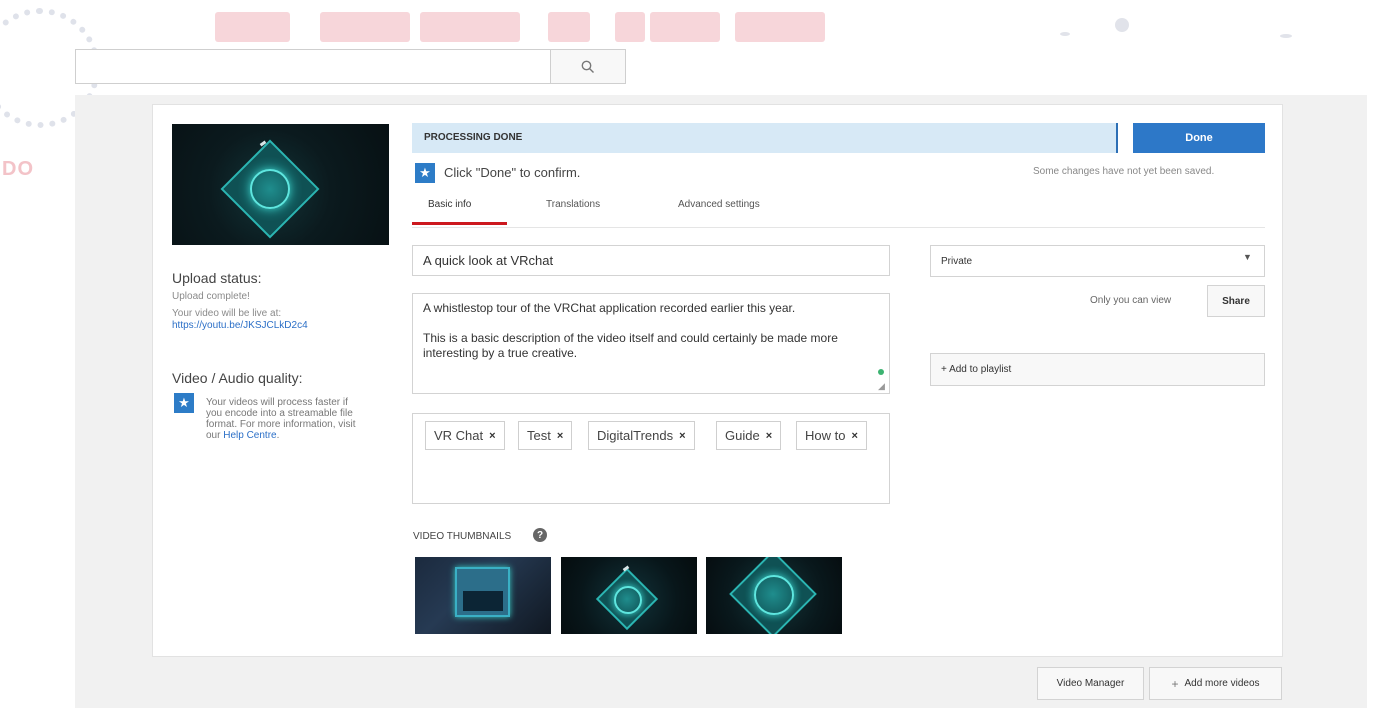  What do you see at coordinates (18, 169) in the screenshot?
I see `watermark-text: DO` at bounding box center [18, 169].